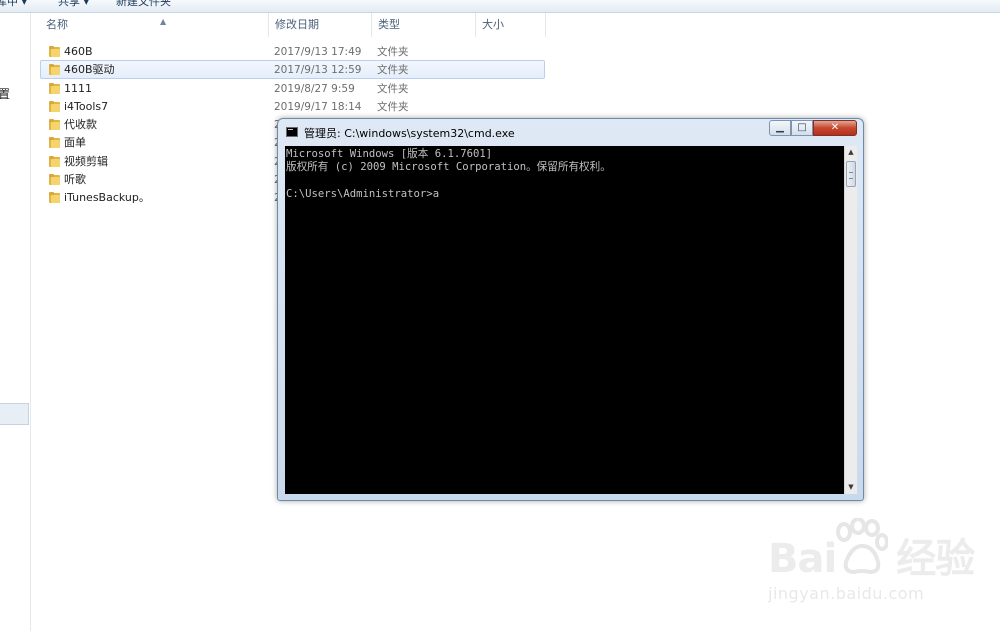  I want to click on column-header-name-label: 名称, so click(57, 24).